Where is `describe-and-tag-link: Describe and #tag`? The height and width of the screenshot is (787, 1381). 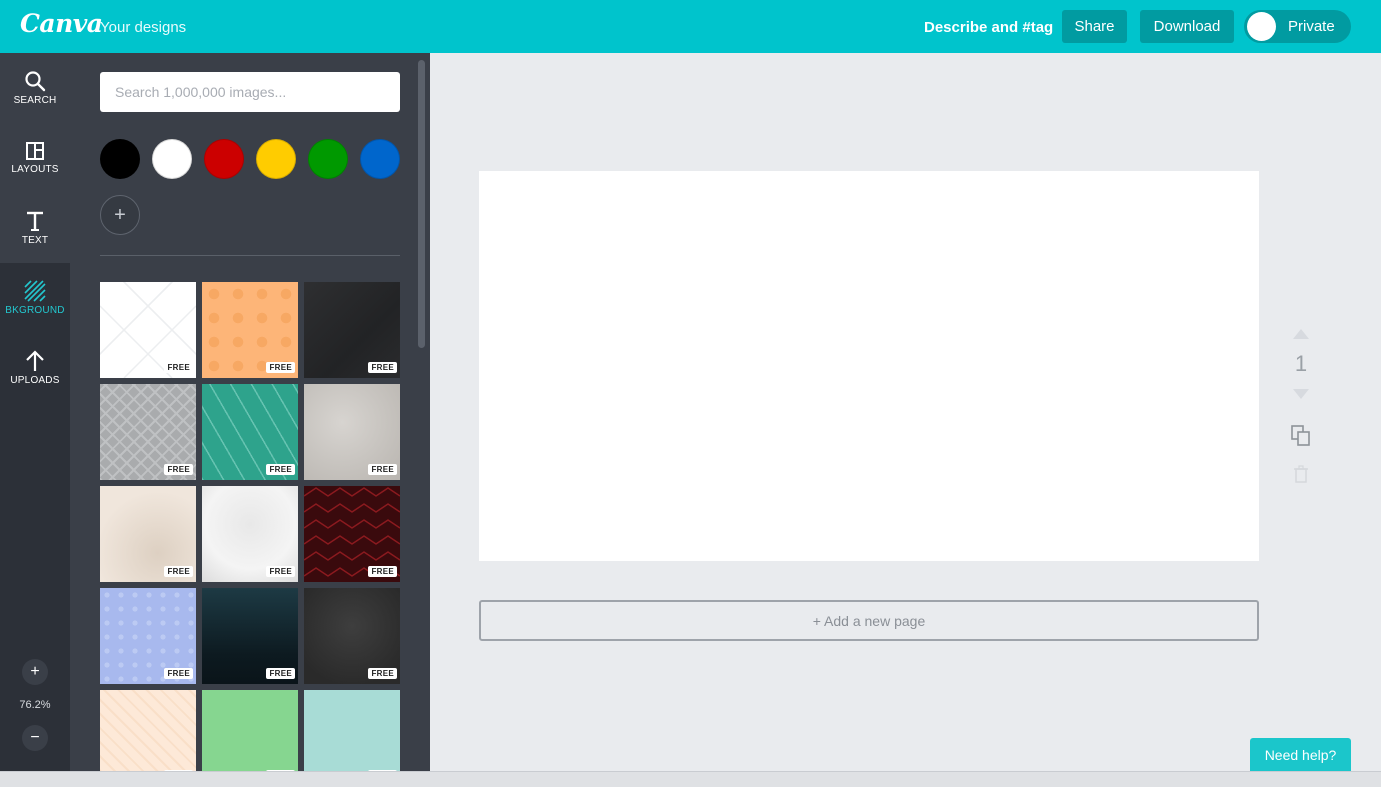
describe-and-tag-link: Describe and #tag is located at coordinates (988, 27).